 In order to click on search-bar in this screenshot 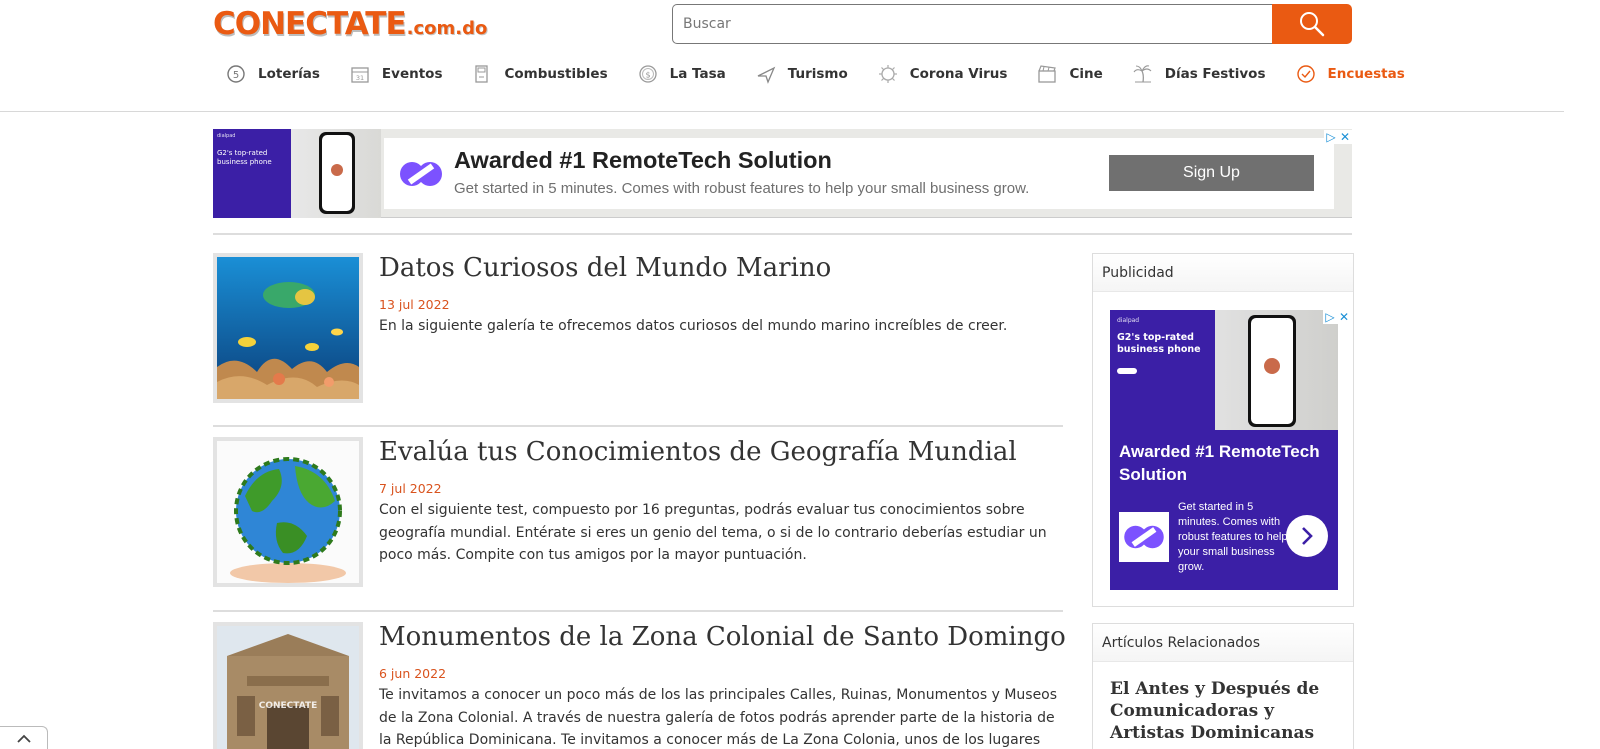, I will do `click(1012, 24)`.